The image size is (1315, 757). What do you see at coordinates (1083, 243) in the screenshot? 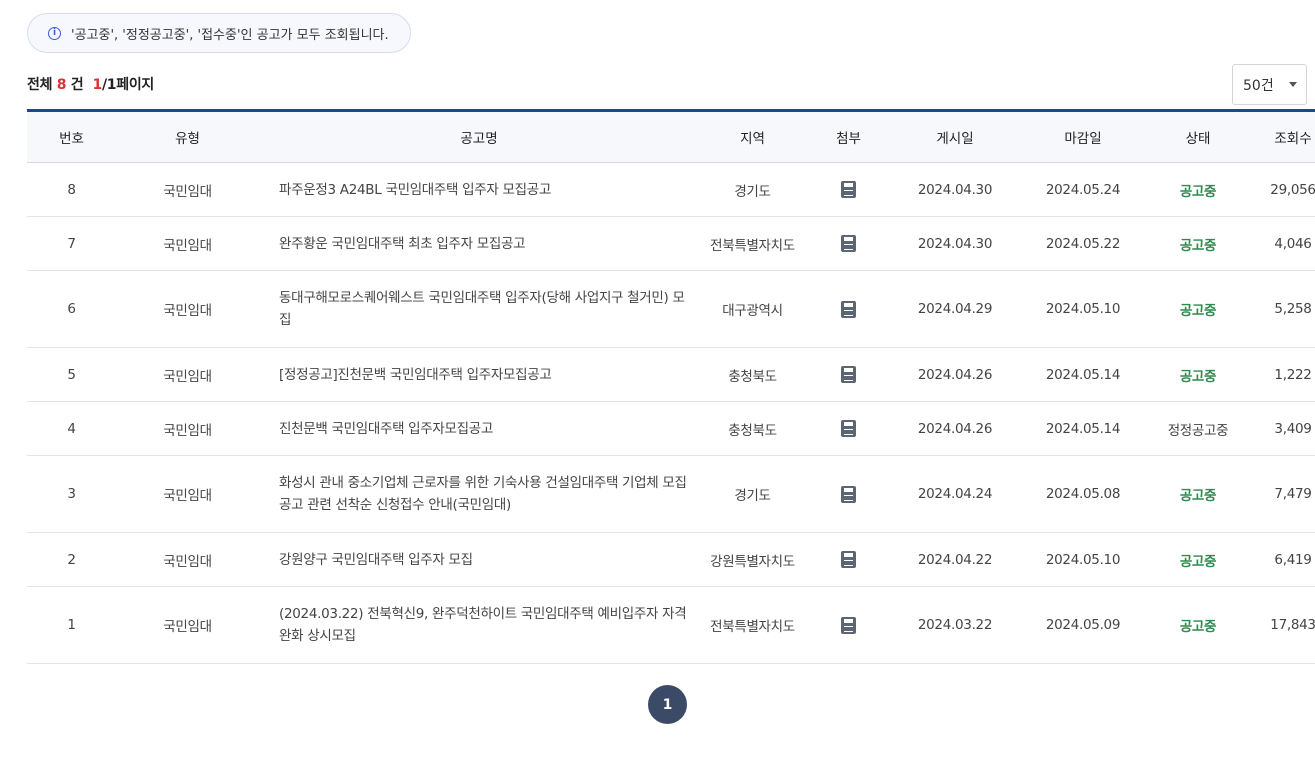
I see `row-deadline: 2024.05.22` at bounding box center [1083, 243].